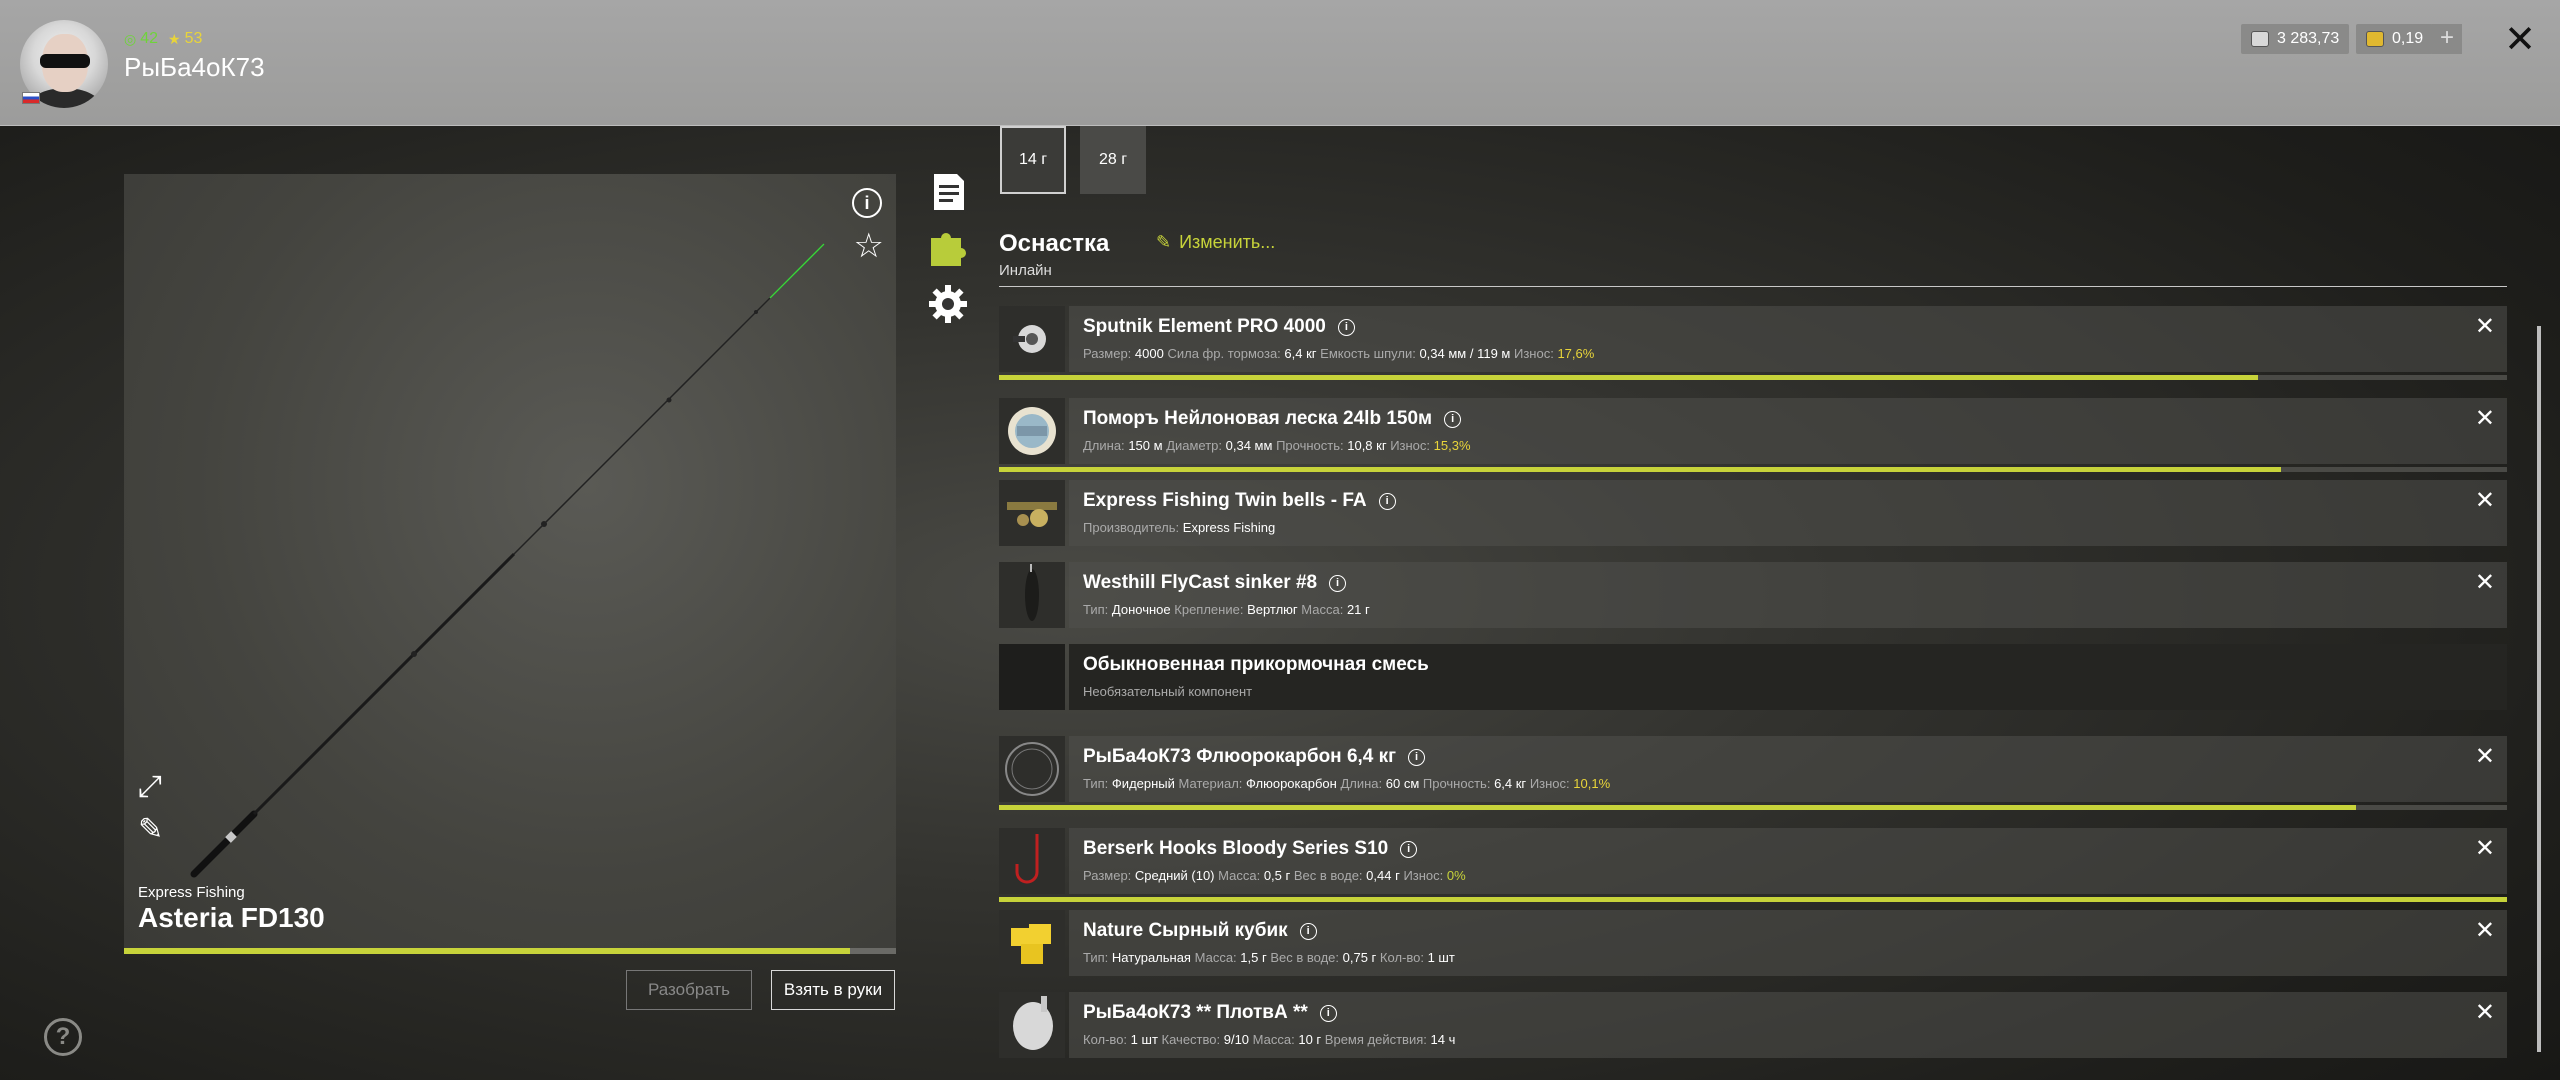 Image resolution: width=2560 pixels, height=1080 pixels. Describe the element at coordinates (1277, 875) in the screenshot. I see `prop-value: 0,5 г` at that location.